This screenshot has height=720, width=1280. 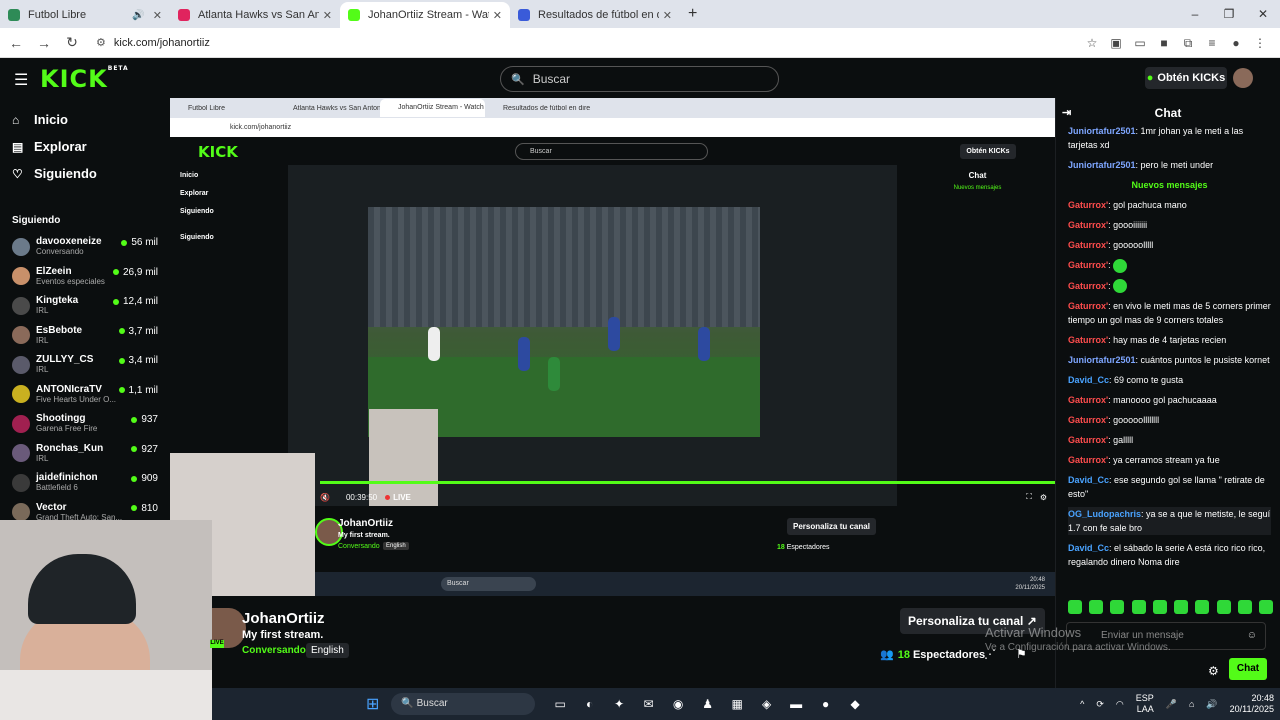 I want to click on following-channel: davooxeneize Conversando 56 mil, so click(x=85, y=247).